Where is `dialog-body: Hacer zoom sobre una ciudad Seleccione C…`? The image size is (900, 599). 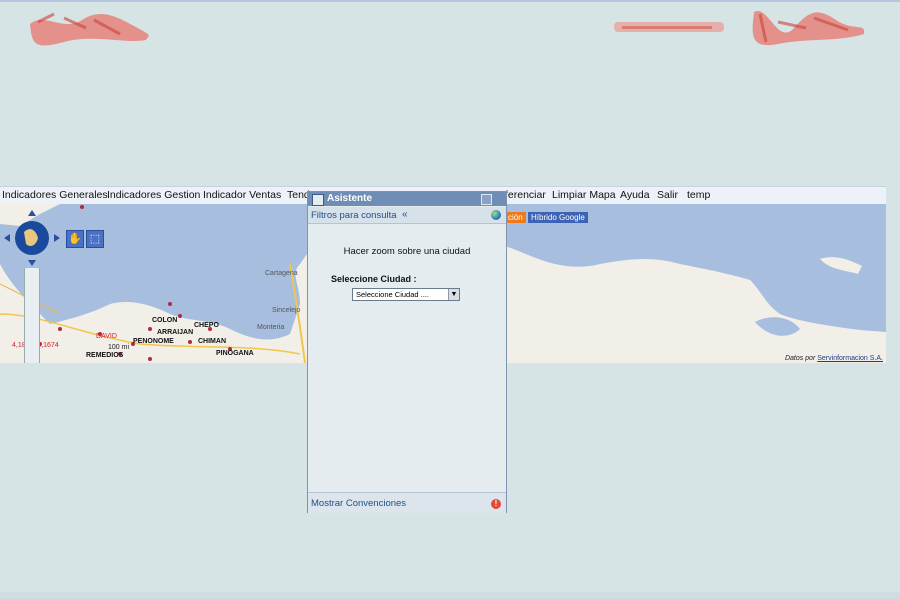 dialog-body: Hacer zoom sobre una ciudad Seleccione C… is located at coordinates (407, 358).